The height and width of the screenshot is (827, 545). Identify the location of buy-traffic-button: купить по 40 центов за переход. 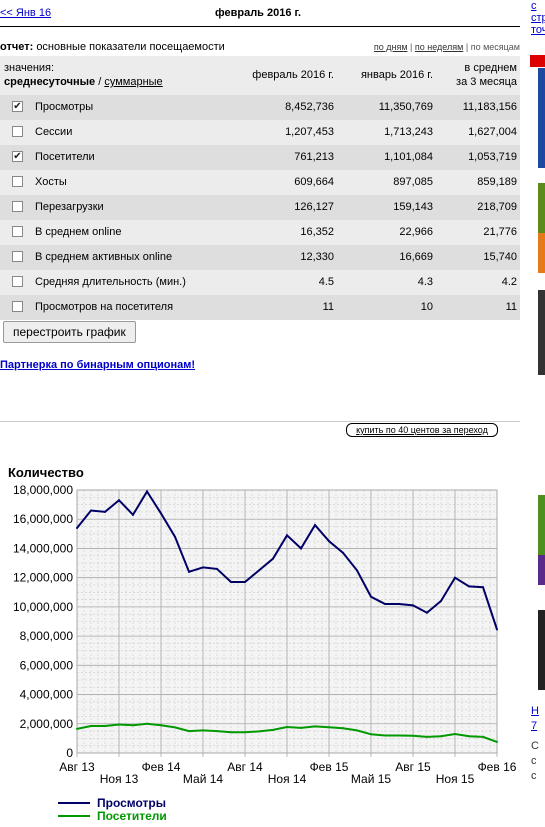
(422, 430).